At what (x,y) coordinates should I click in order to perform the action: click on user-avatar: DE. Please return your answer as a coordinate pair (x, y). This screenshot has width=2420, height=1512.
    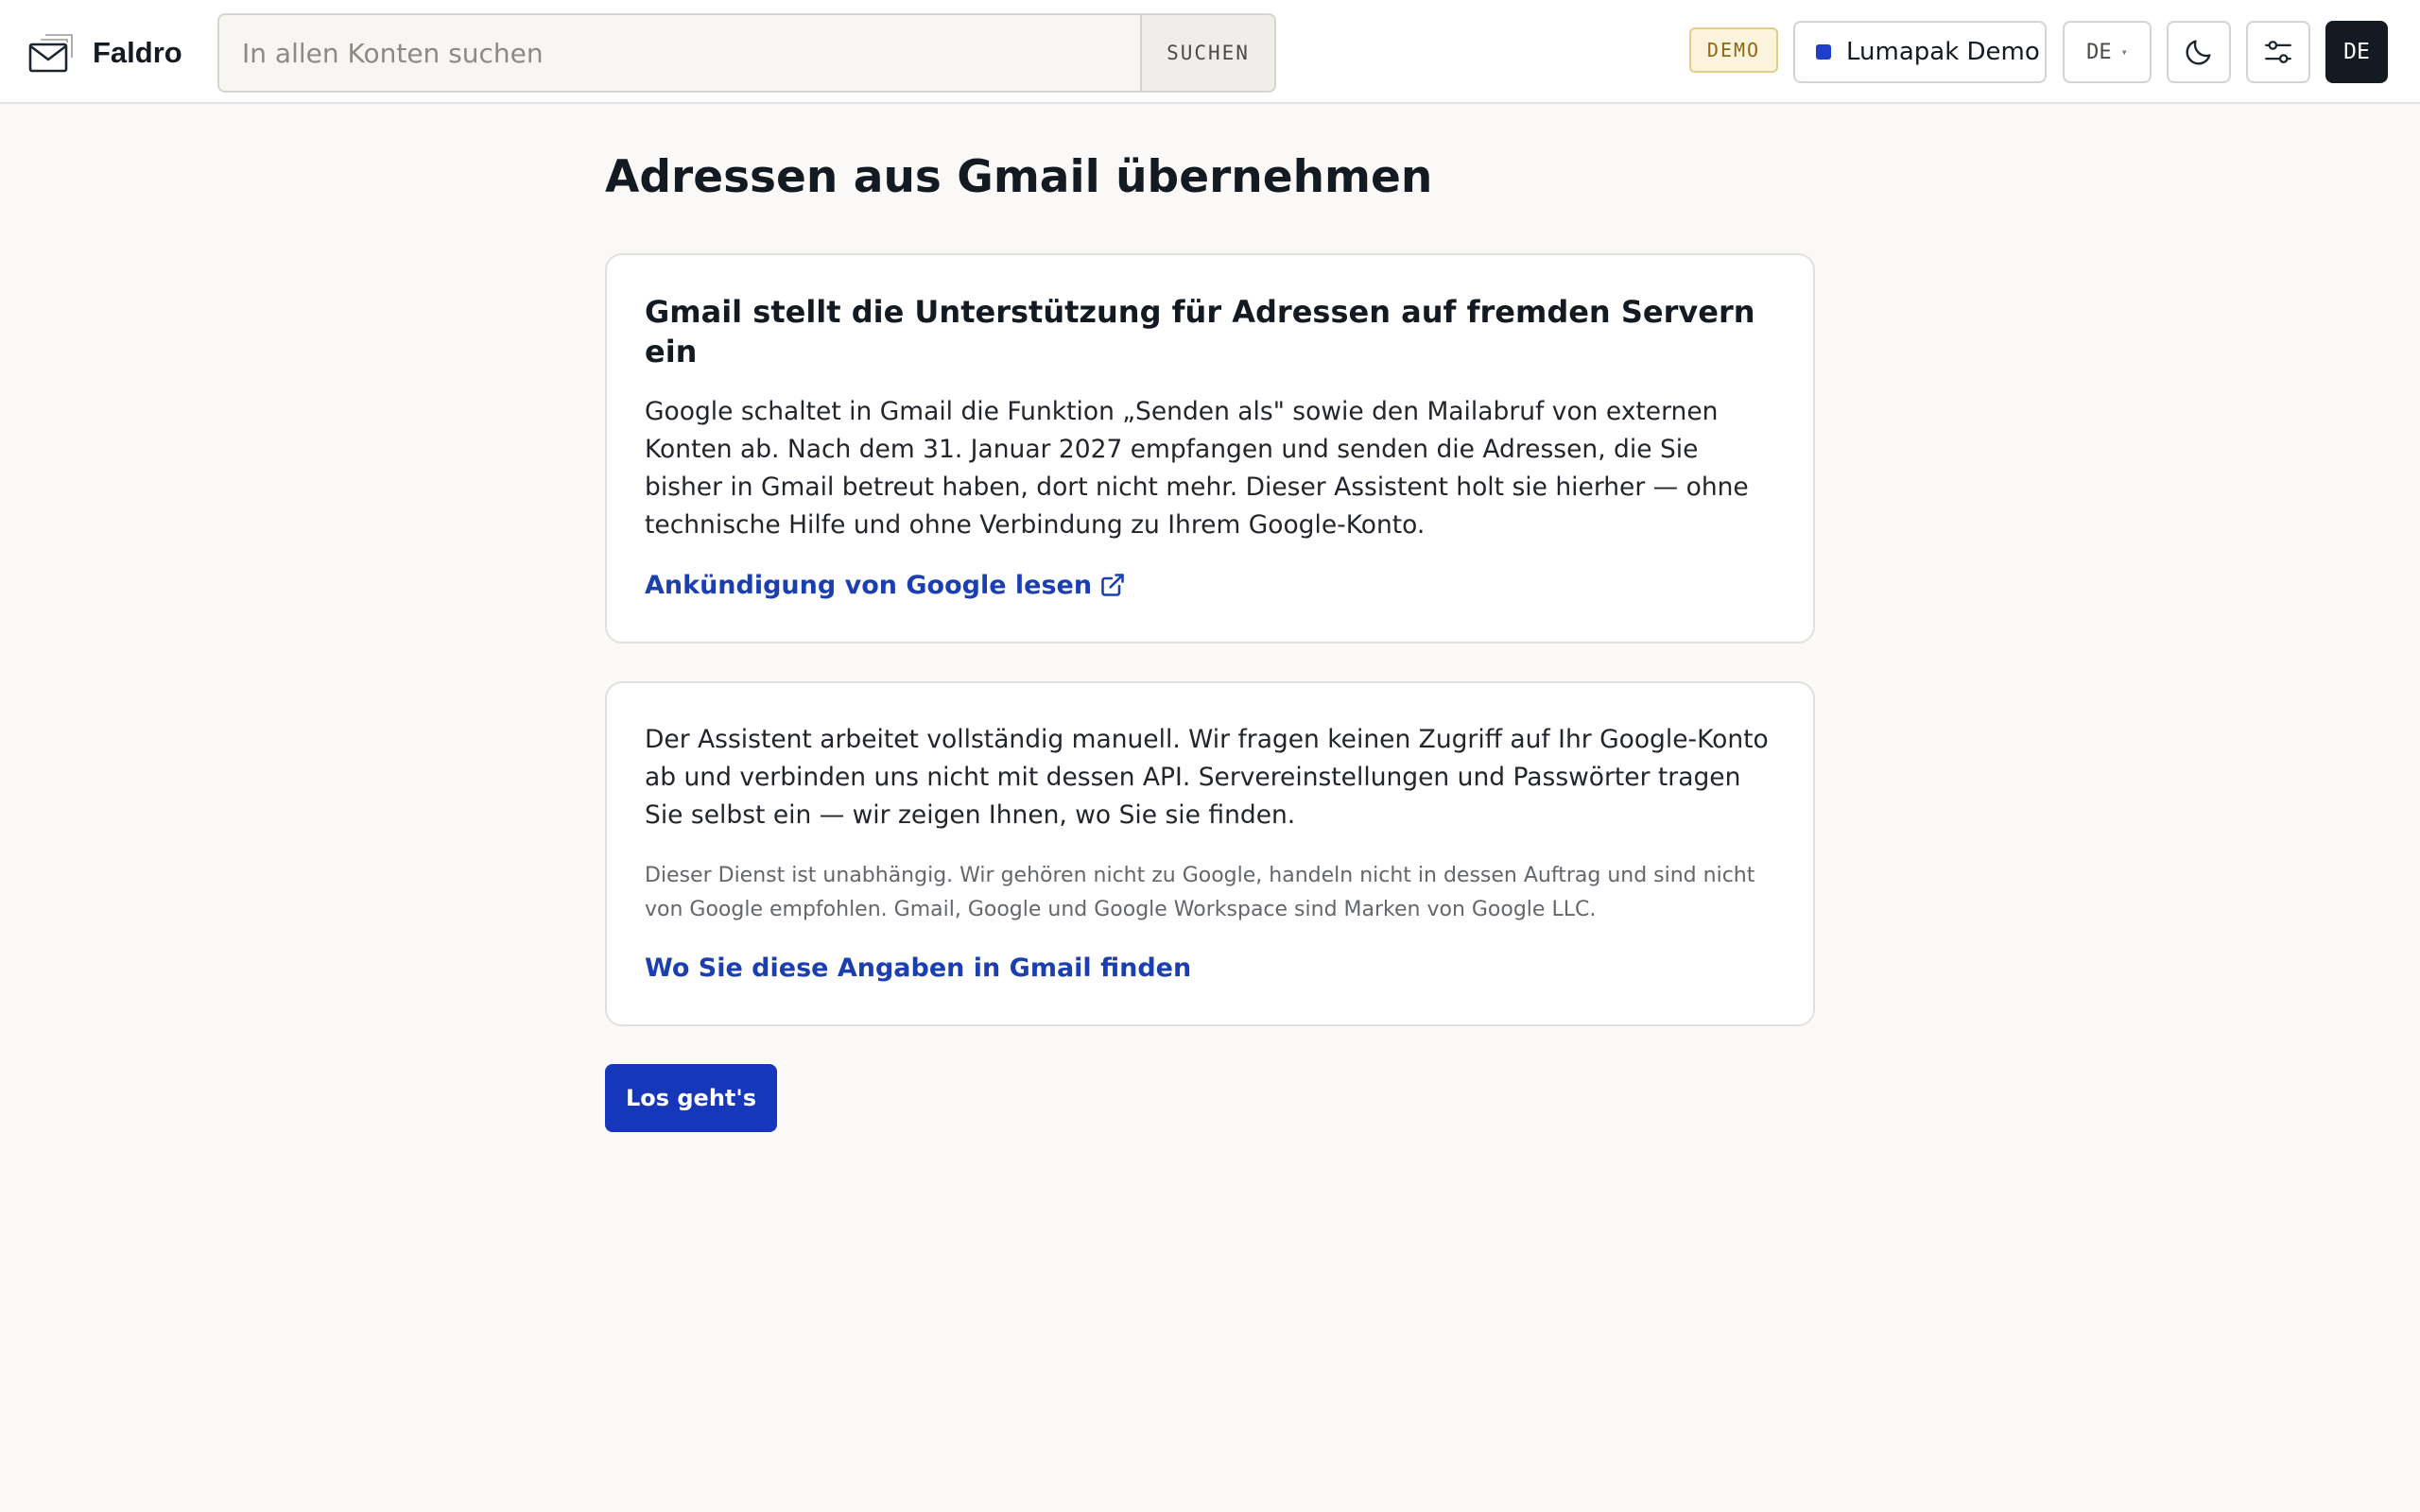
    Looking at the image, I should click on (2356, 52).